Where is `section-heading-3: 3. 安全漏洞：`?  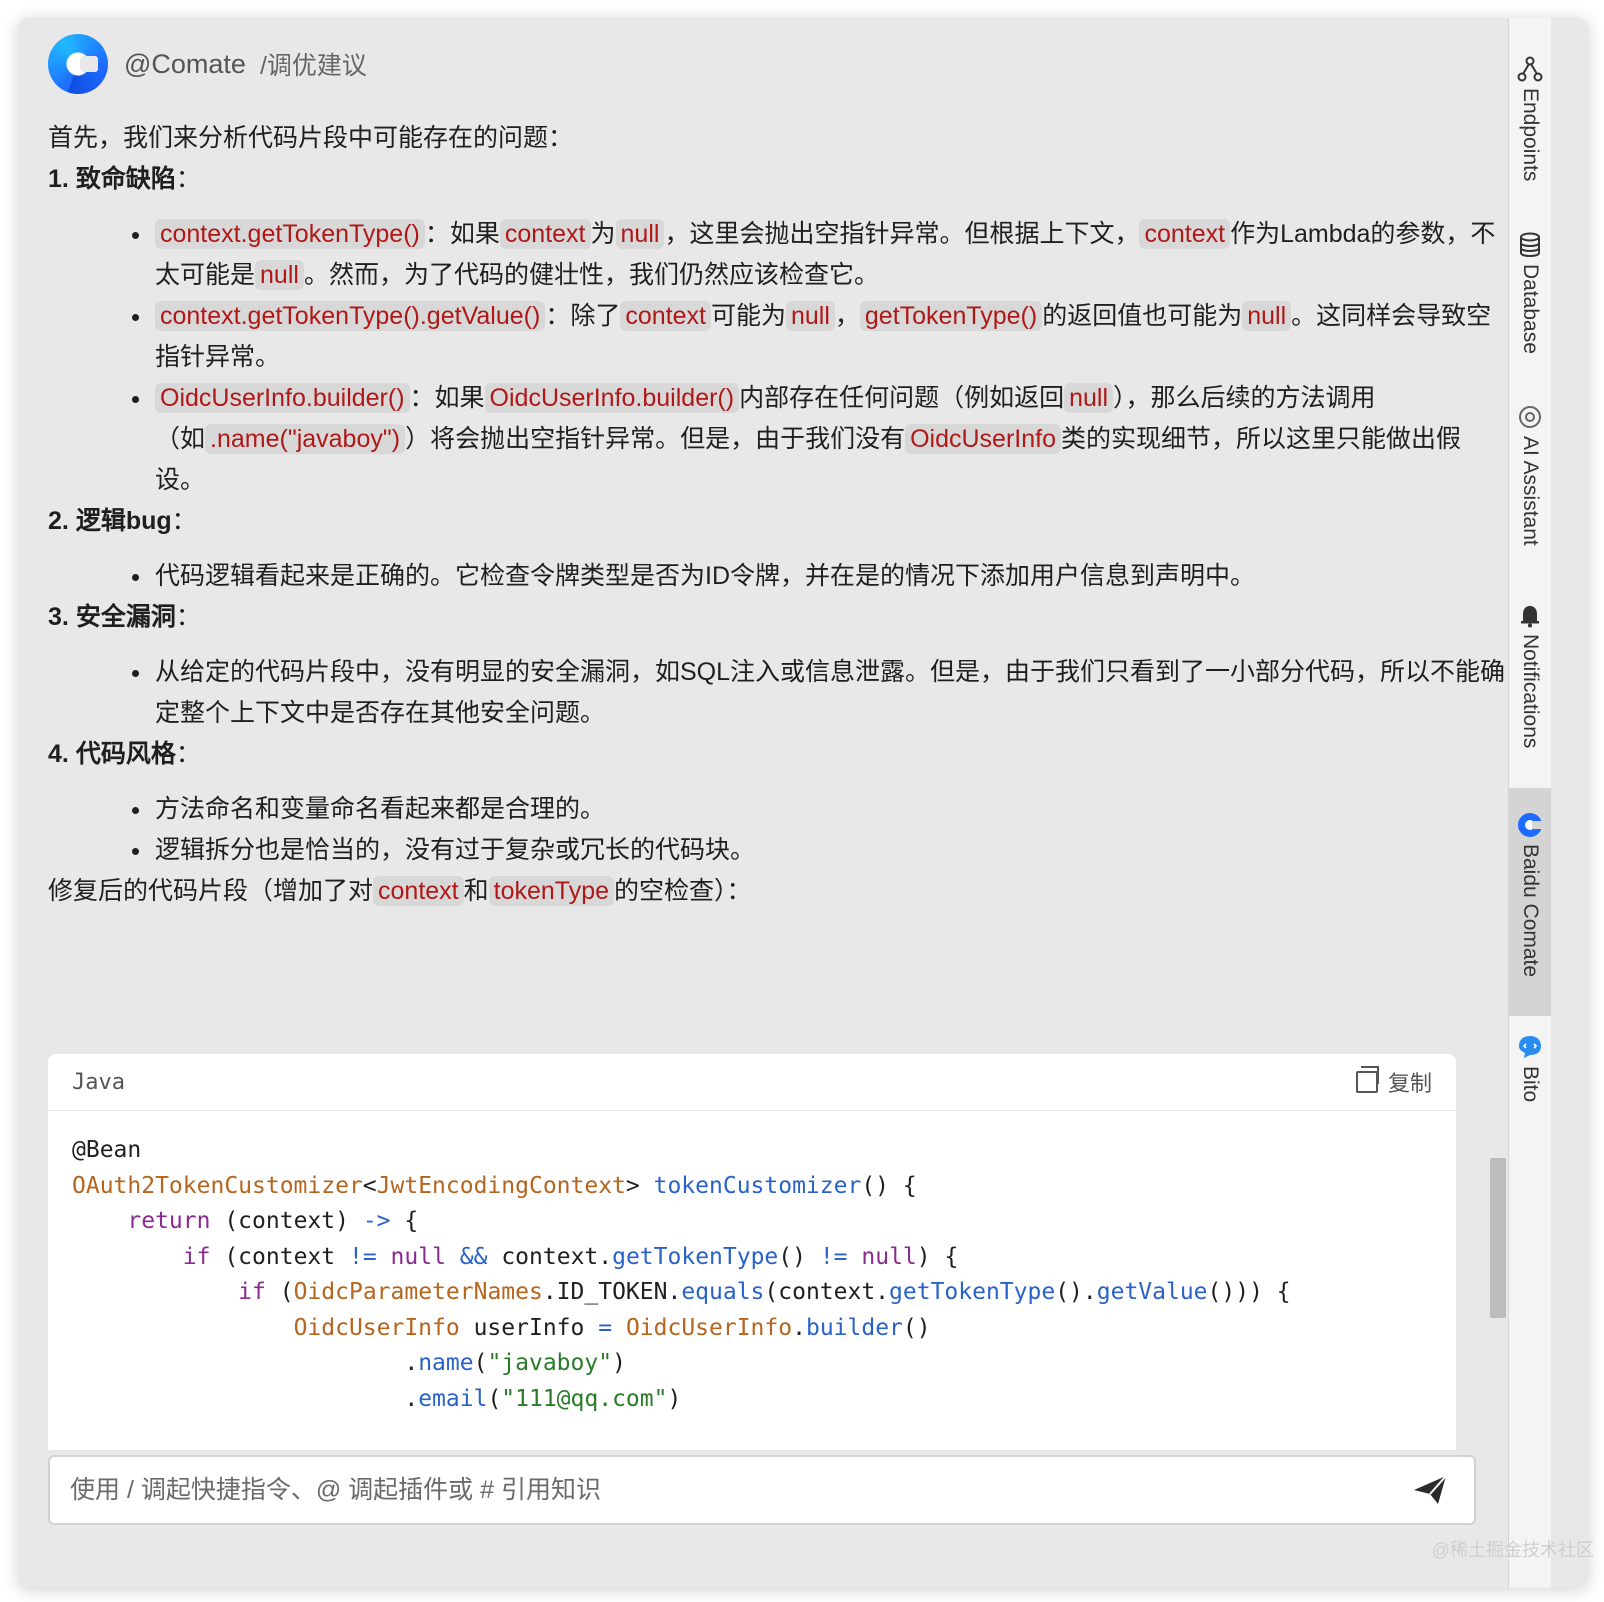
section-heading-3: 3. 安全漏洞： is located at coordinates (124, 617).